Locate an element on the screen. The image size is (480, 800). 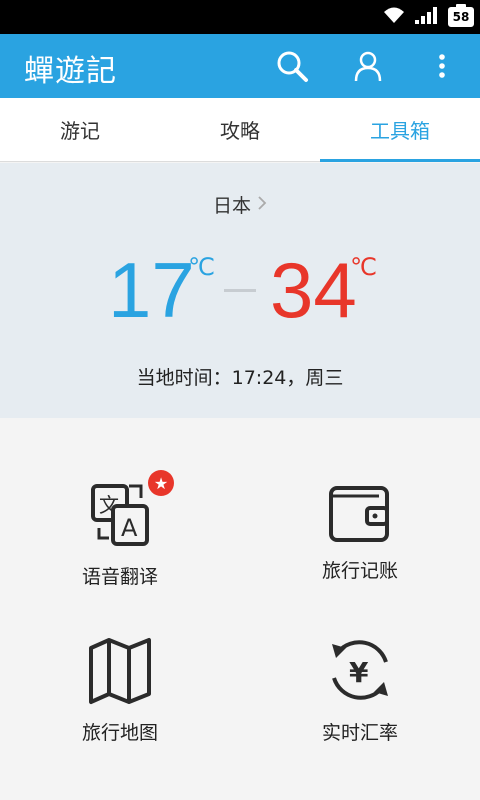
tool-travel-map: 旅行地图 is located at coordinates (120, 698).